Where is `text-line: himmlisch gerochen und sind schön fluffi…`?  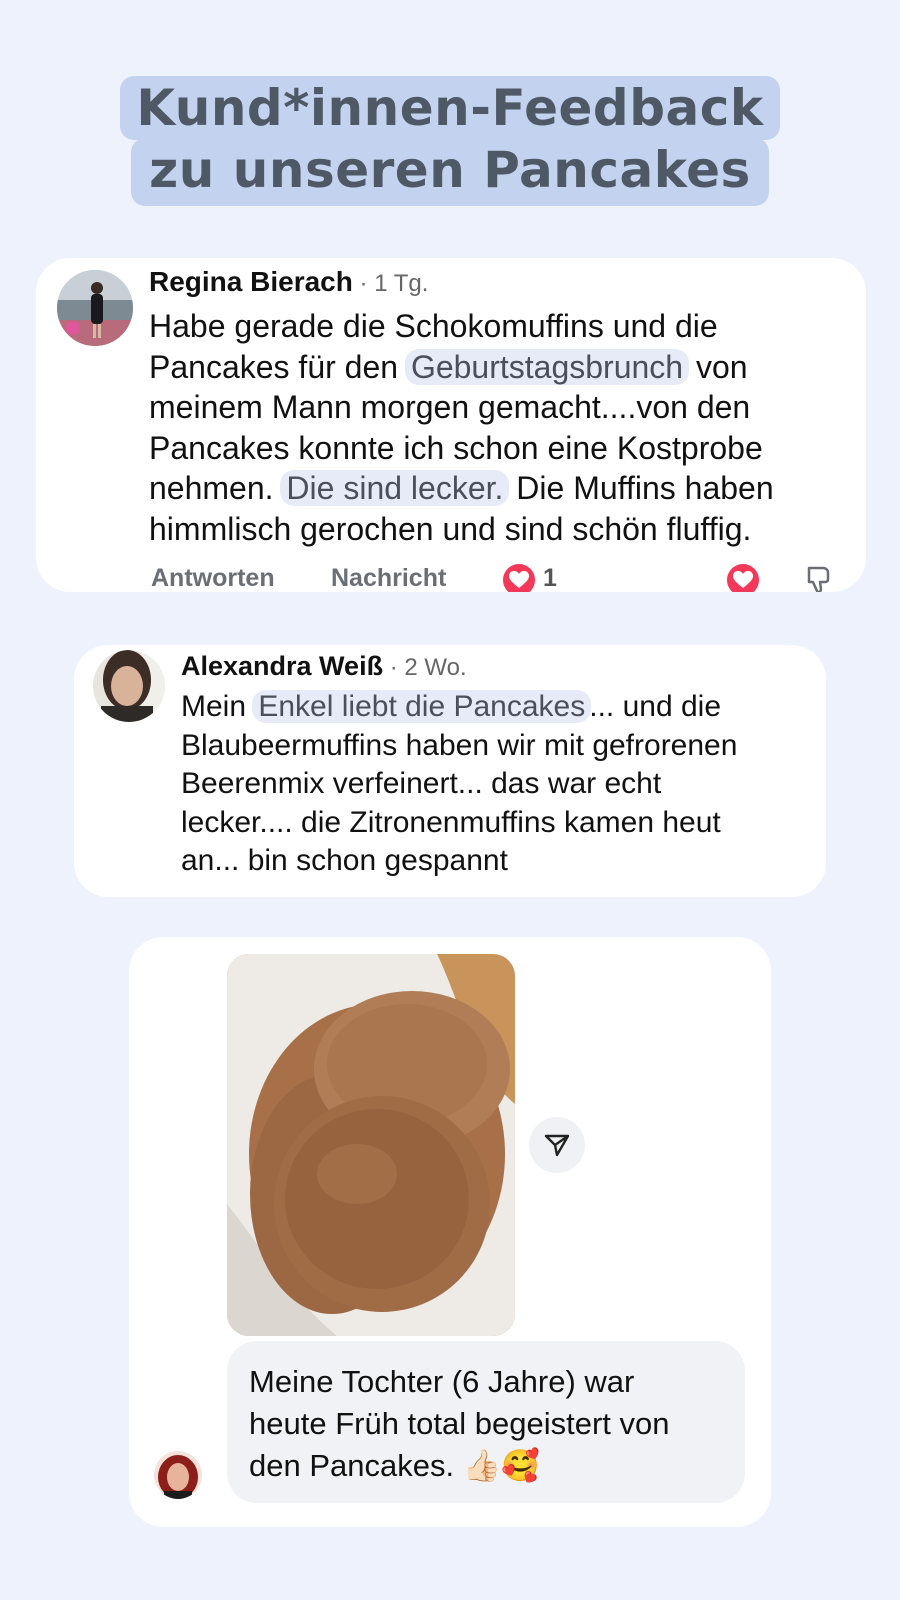 text-line: himmlisch gerochen und sind schön fluffi… is located at coordinates (450, 528).